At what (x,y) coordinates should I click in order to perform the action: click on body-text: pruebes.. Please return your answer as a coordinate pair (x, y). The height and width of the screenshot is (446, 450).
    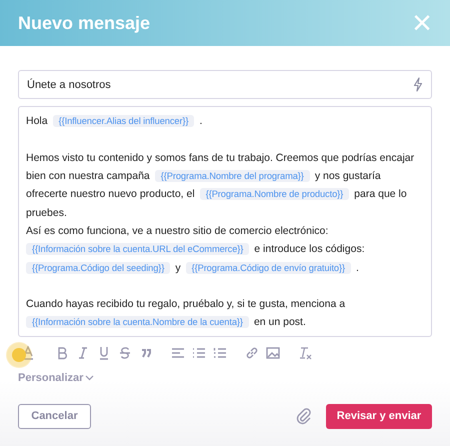
    Looking at the image, I should click on (46, 212).